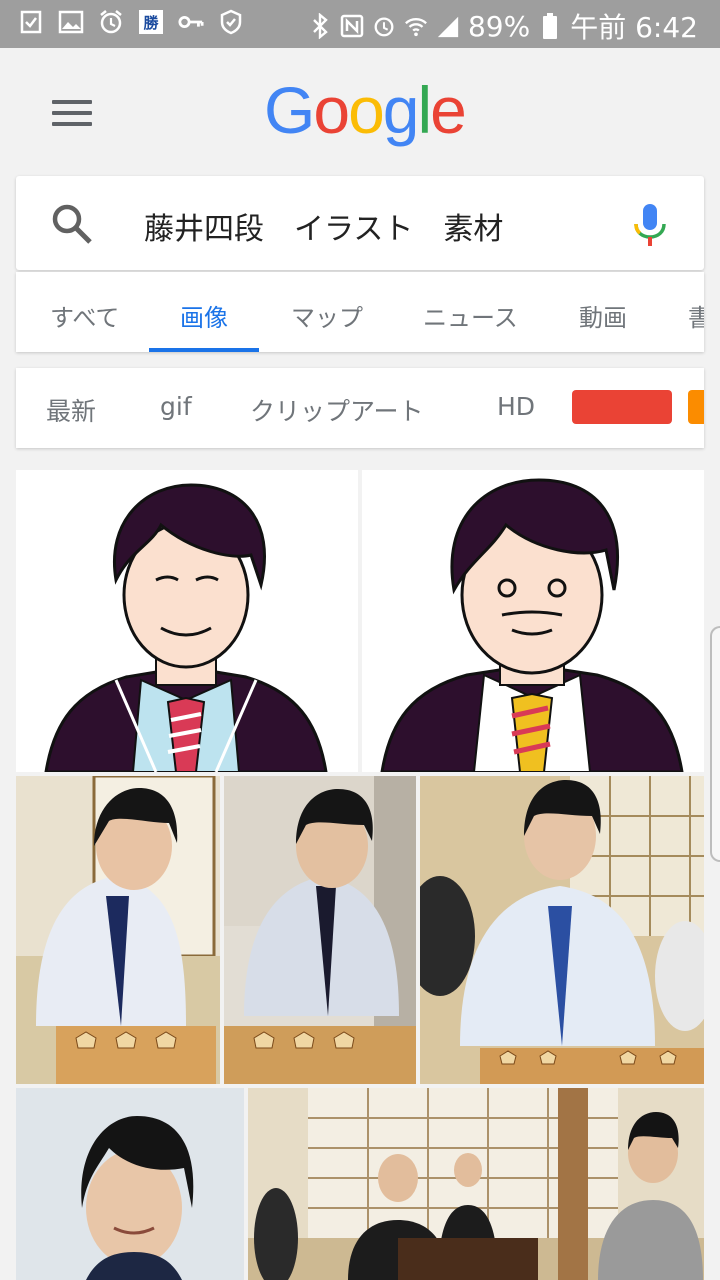  Describe the element at coordinates (448, 110) in the screenshot. I see `logo-letter: e` at that location.